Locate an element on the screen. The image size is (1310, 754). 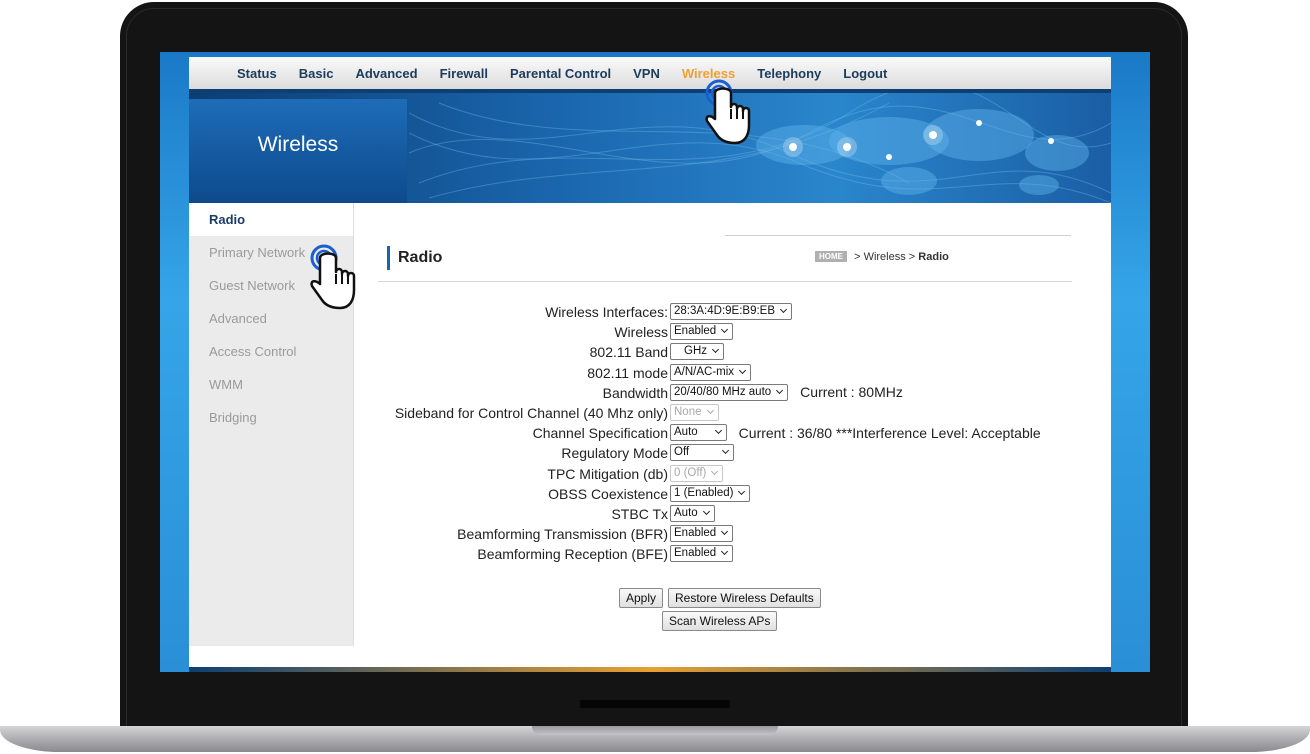
row-mode: 802.11 mode A/N/AC-mix is located at coordinates (732, 373).